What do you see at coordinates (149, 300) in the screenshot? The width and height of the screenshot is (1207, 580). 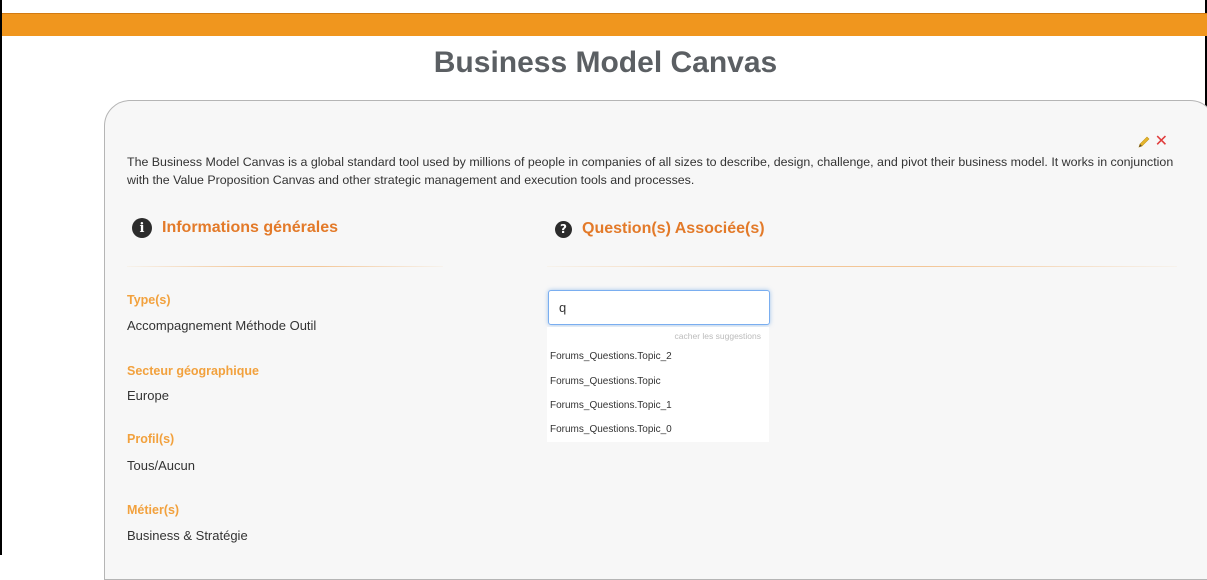 I see `field-label-types: Type(s)` at bounding box center [149, 300].